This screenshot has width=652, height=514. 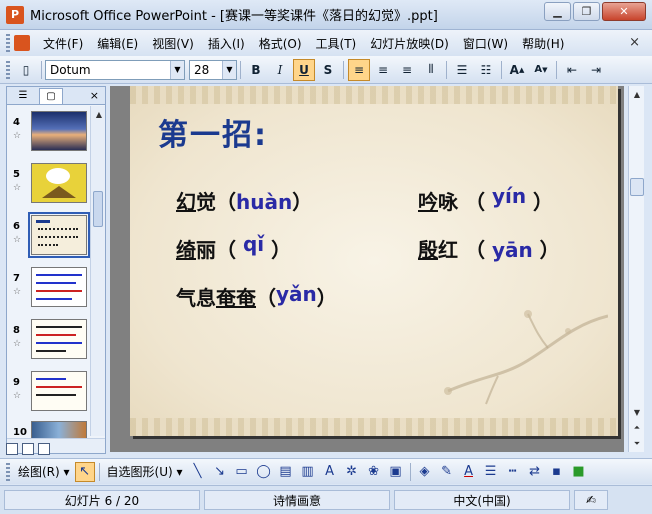 I want to click on underline-button: U, so click(x=304, y=69).